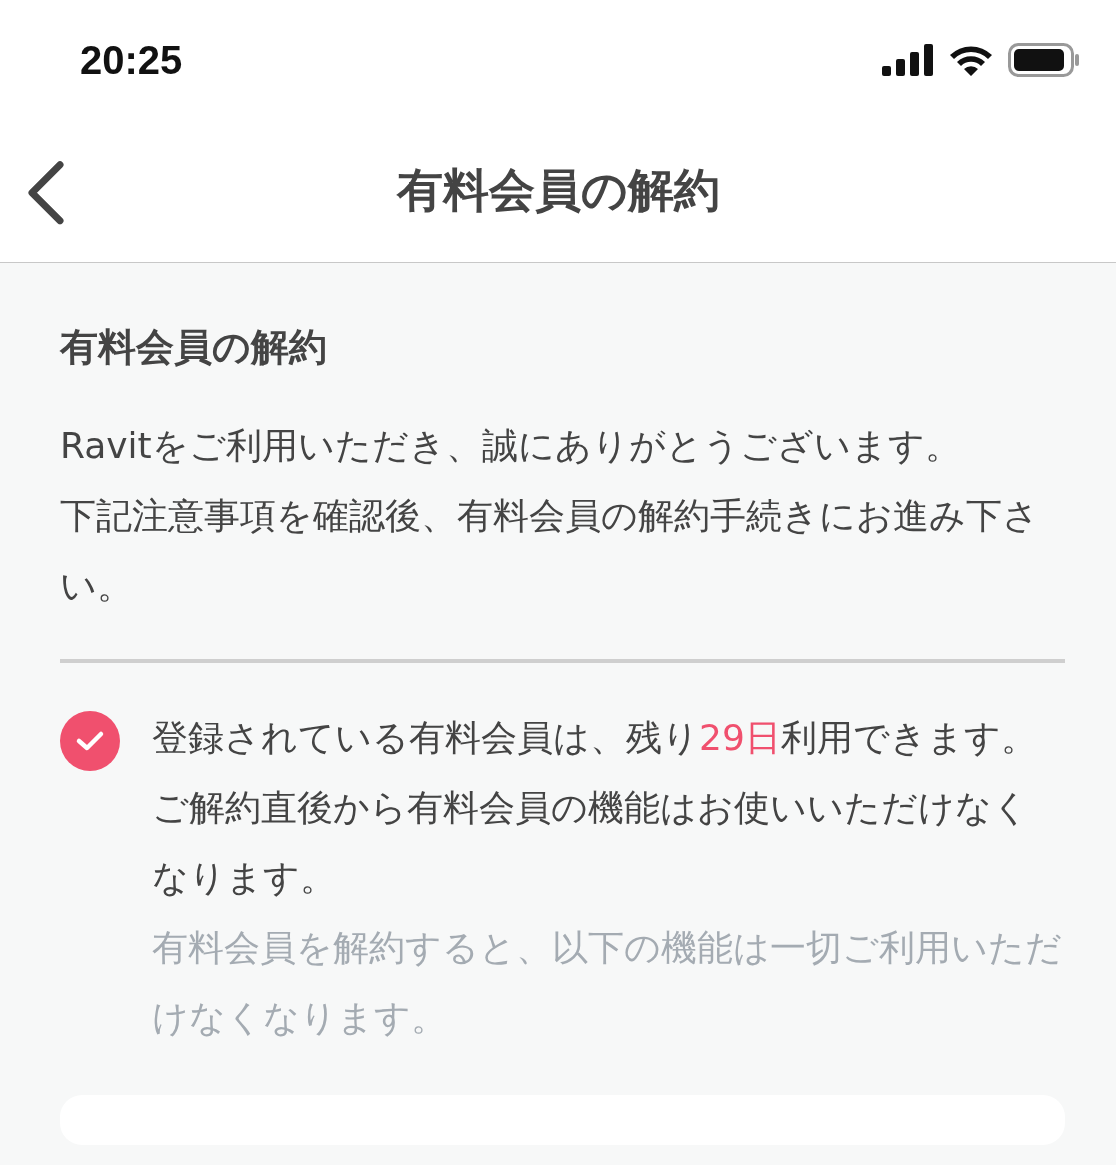 The height and width of the screenshot is (1165, 1116). Describe the element at coordinates (971, 60) in the screenshot. I see `wifi-icon` at that location.